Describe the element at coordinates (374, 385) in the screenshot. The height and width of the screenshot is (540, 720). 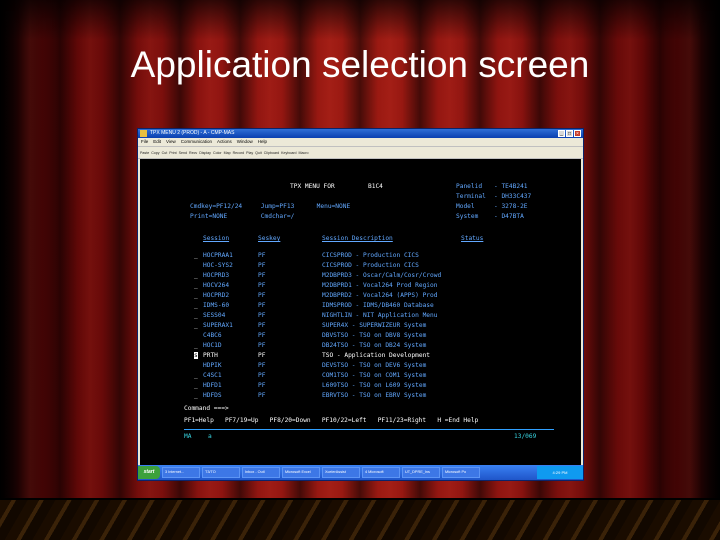
I see `session-description: L609TSO - TSO on L609 System` at that location.